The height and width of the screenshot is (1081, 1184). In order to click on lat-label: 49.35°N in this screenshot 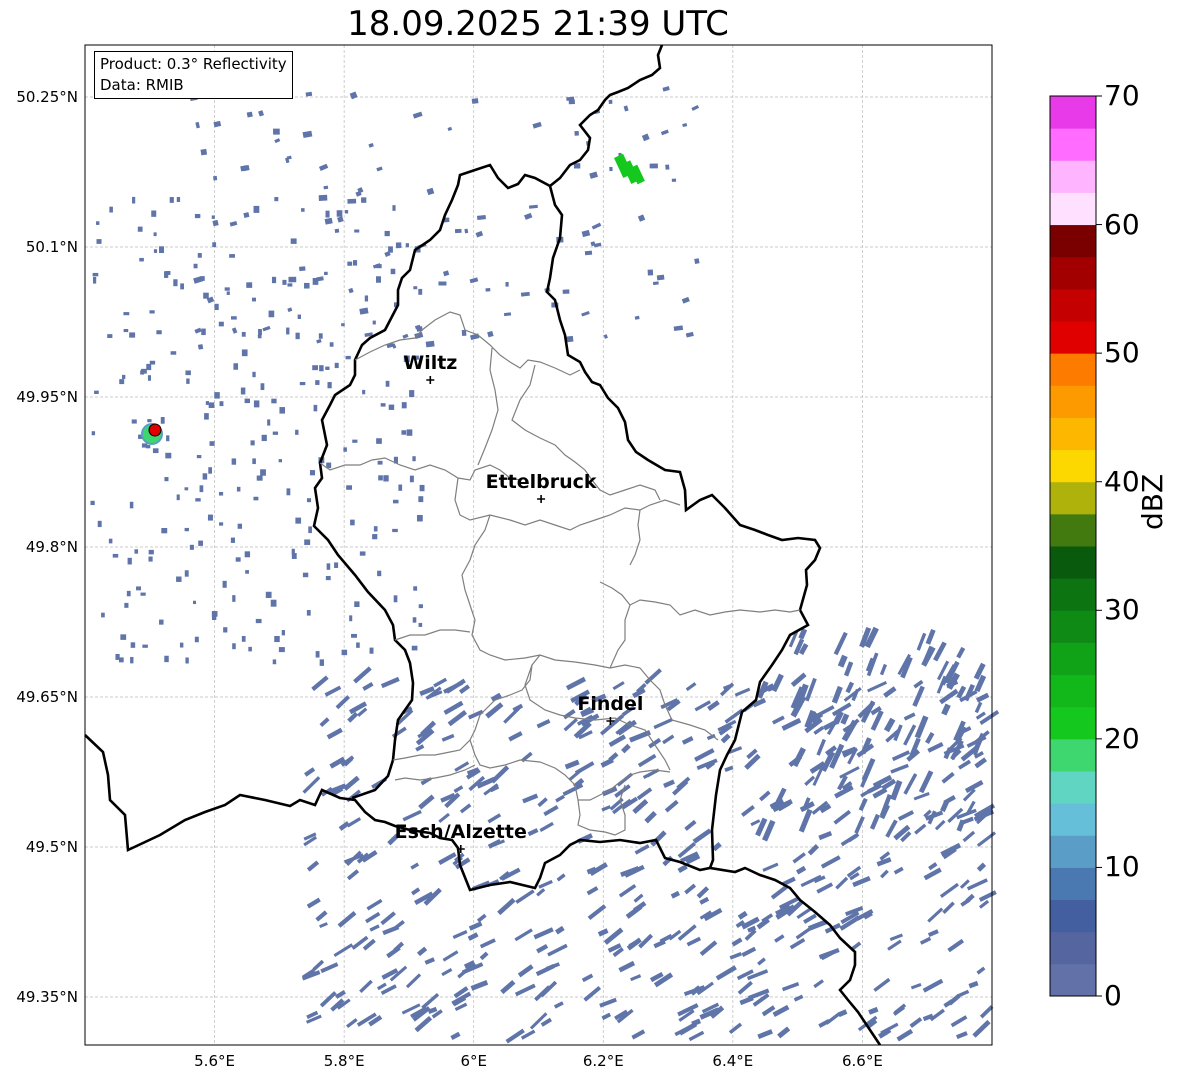, I will do `click(47, 997)`.